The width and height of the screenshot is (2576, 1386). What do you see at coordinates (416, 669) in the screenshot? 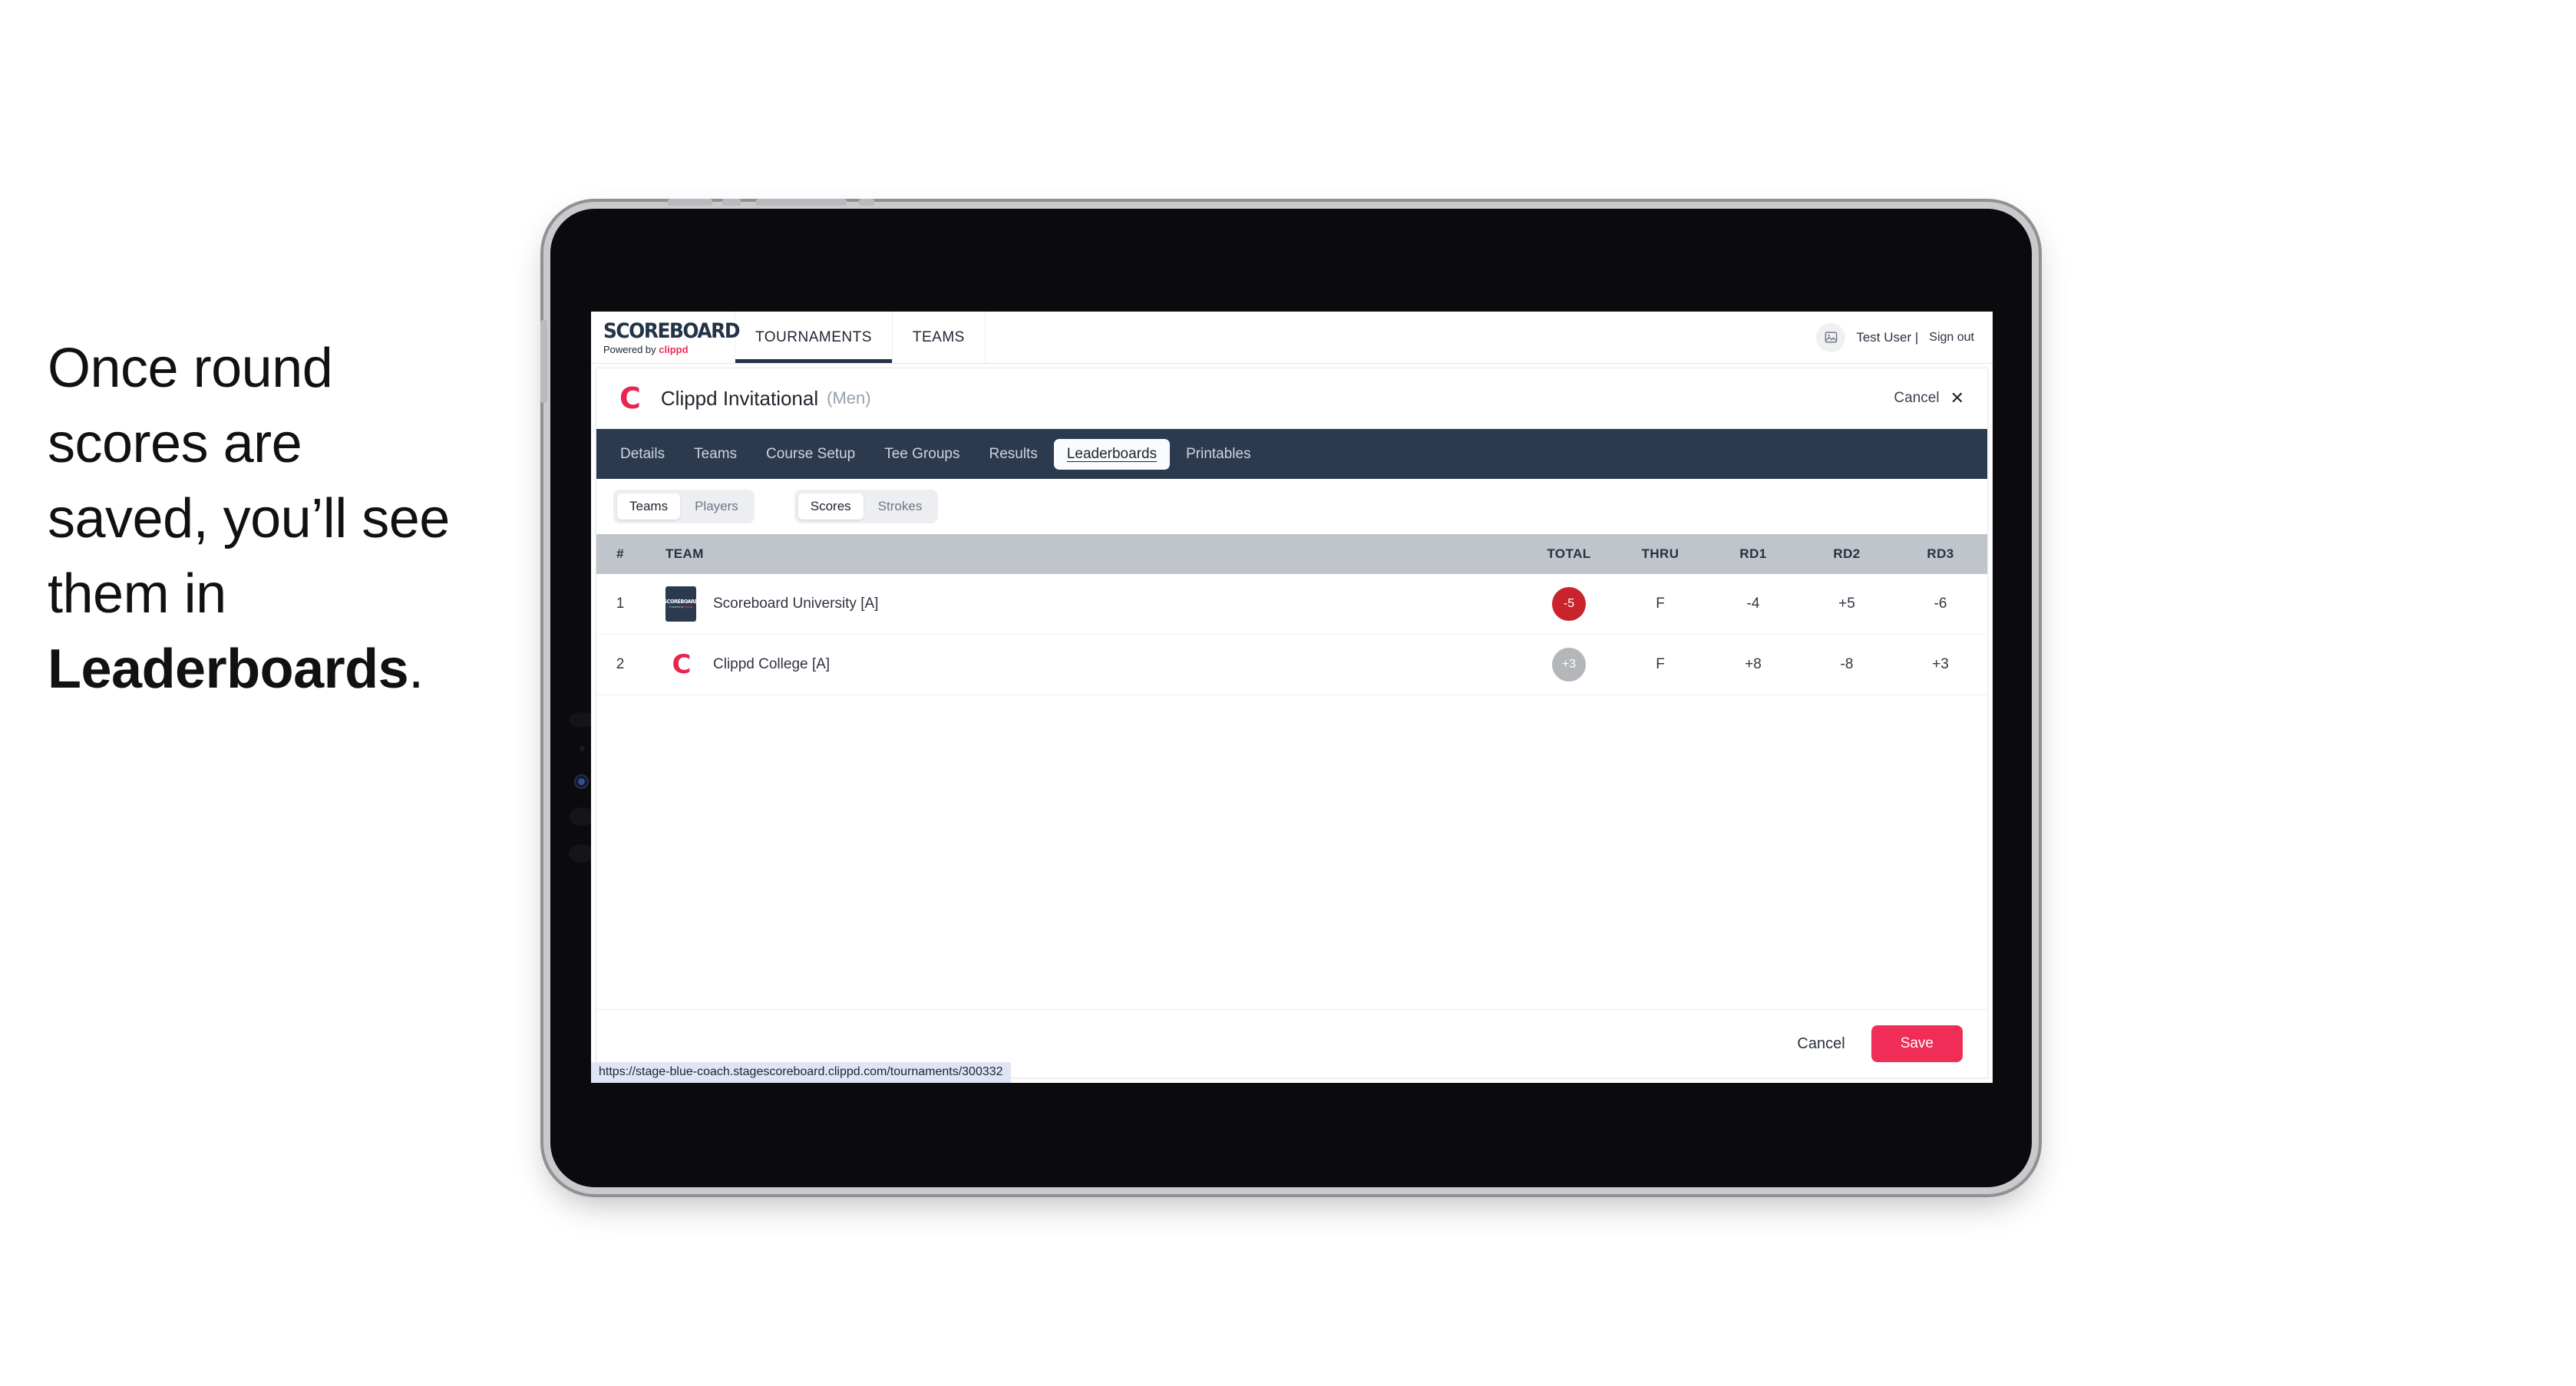
I see `caption-period: .` at bounding box center [416, 669].